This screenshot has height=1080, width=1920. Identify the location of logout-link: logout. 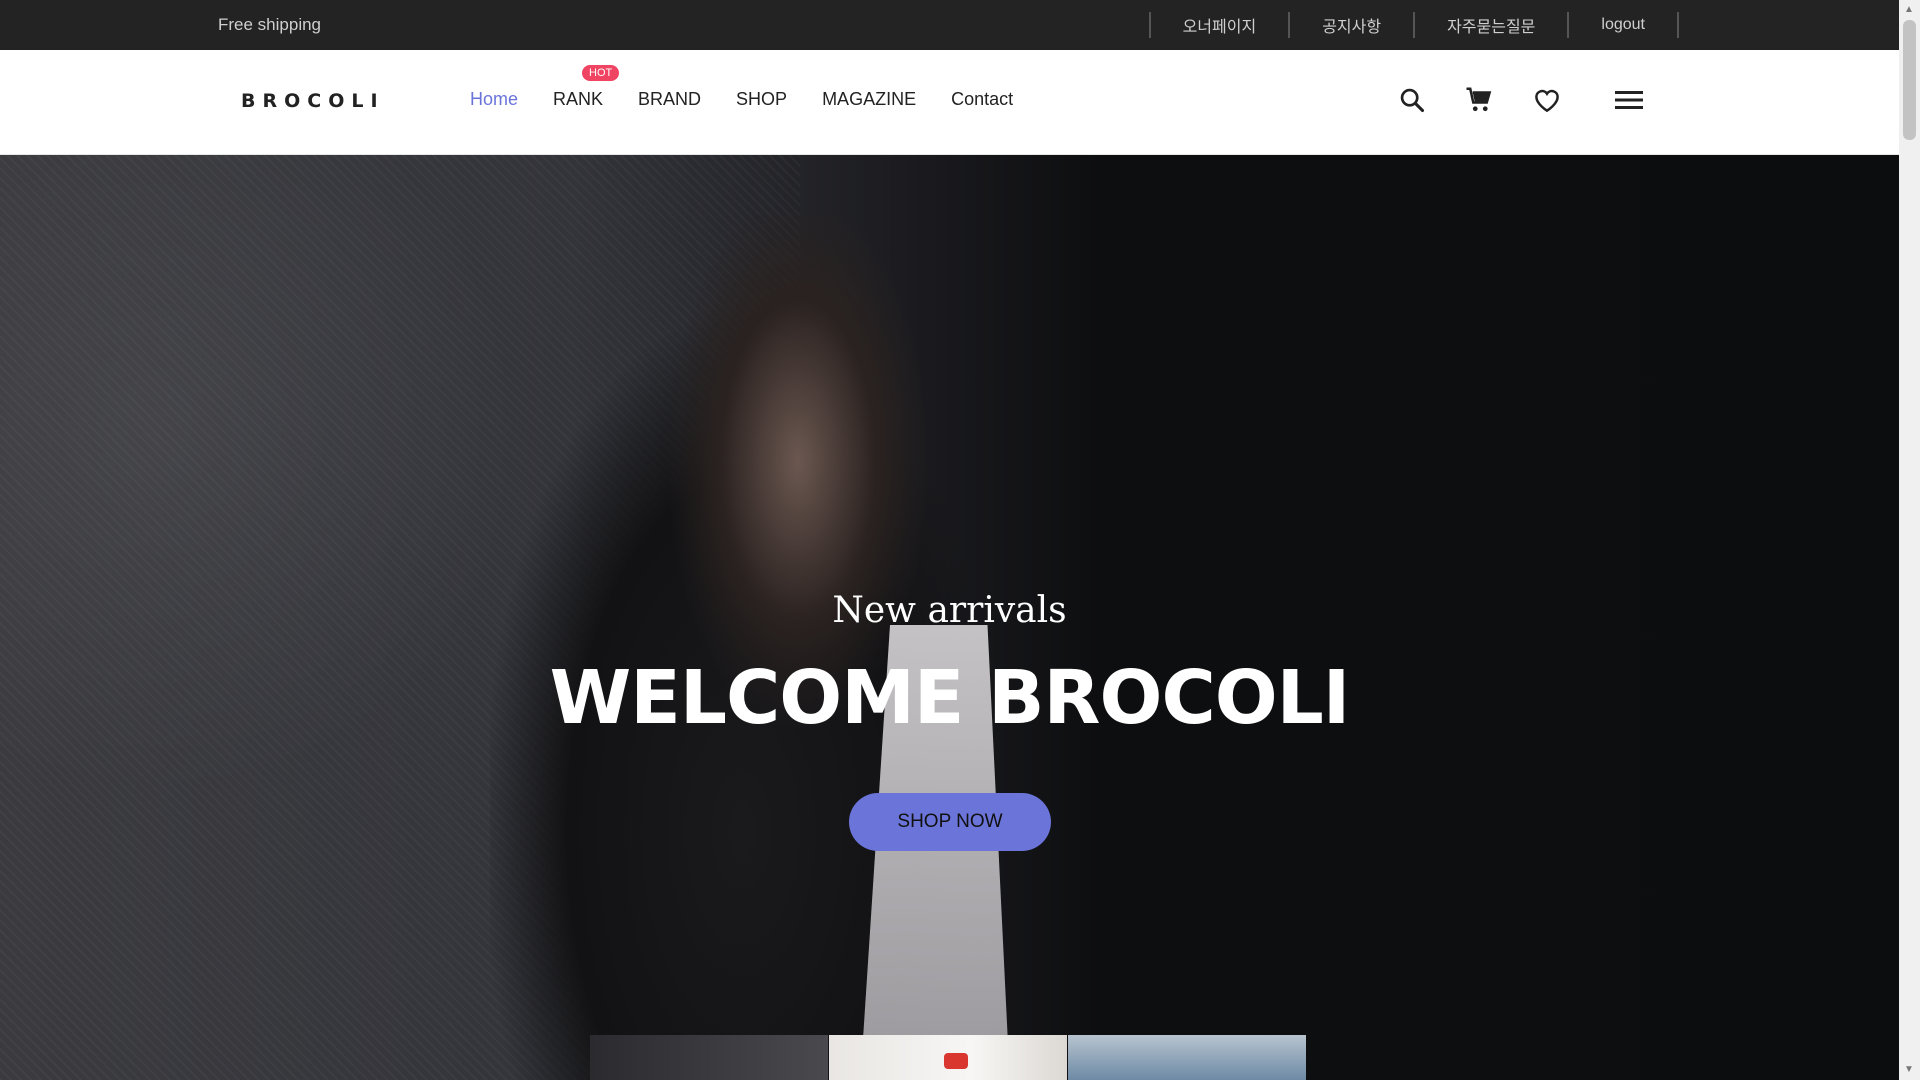
(1623, 25).